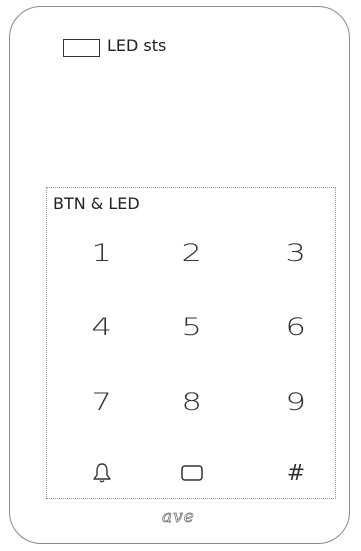 This screenshot has width=361, height=551. What do you see at coordinates (296, 402) in the screenshot?
I see `key-9: 9` at bounding box center [296, 402].